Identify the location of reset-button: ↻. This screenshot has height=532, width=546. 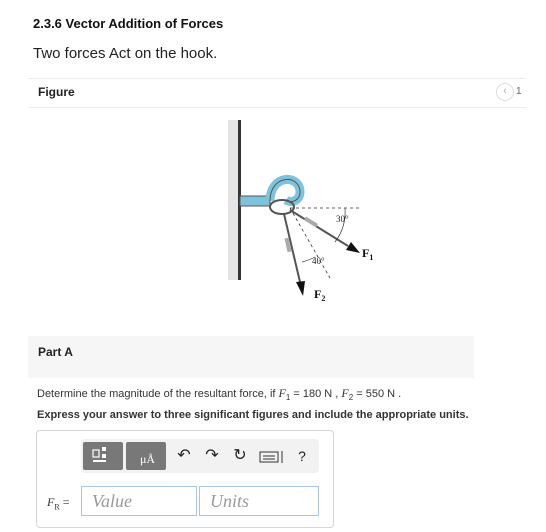
(240, 456).